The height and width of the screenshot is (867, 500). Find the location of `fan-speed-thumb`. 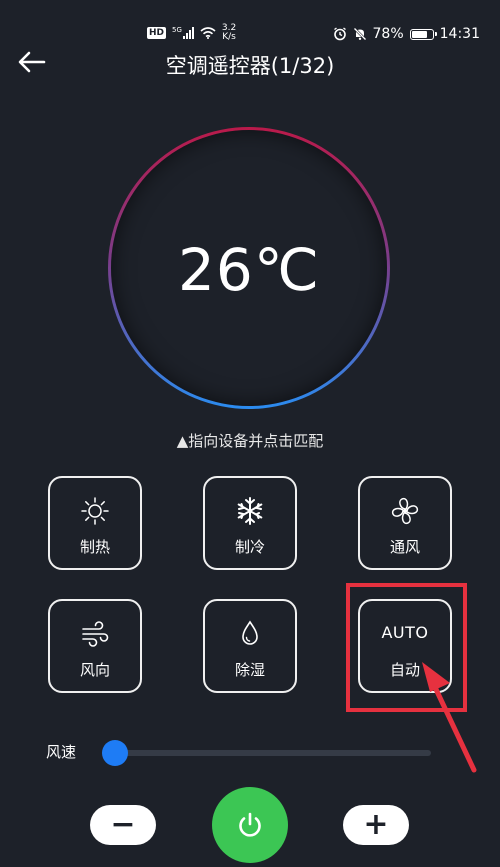

fan-speed-thumb is located at coordinates (115, 753).